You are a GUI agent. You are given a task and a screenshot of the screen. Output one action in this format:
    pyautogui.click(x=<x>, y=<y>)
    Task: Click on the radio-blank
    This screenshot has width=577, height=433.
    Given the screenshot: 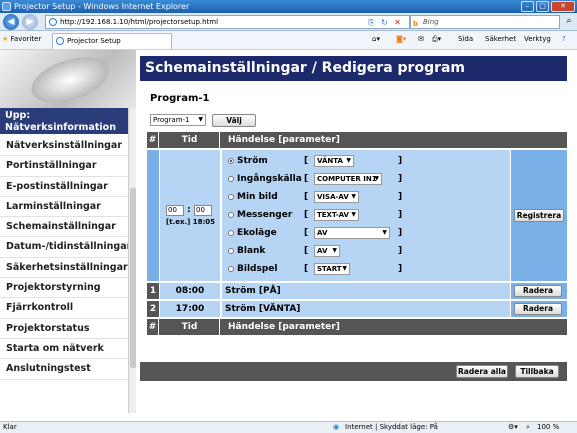 What is the action you would take?
    pyautogui.click(x=231, y=251)
    